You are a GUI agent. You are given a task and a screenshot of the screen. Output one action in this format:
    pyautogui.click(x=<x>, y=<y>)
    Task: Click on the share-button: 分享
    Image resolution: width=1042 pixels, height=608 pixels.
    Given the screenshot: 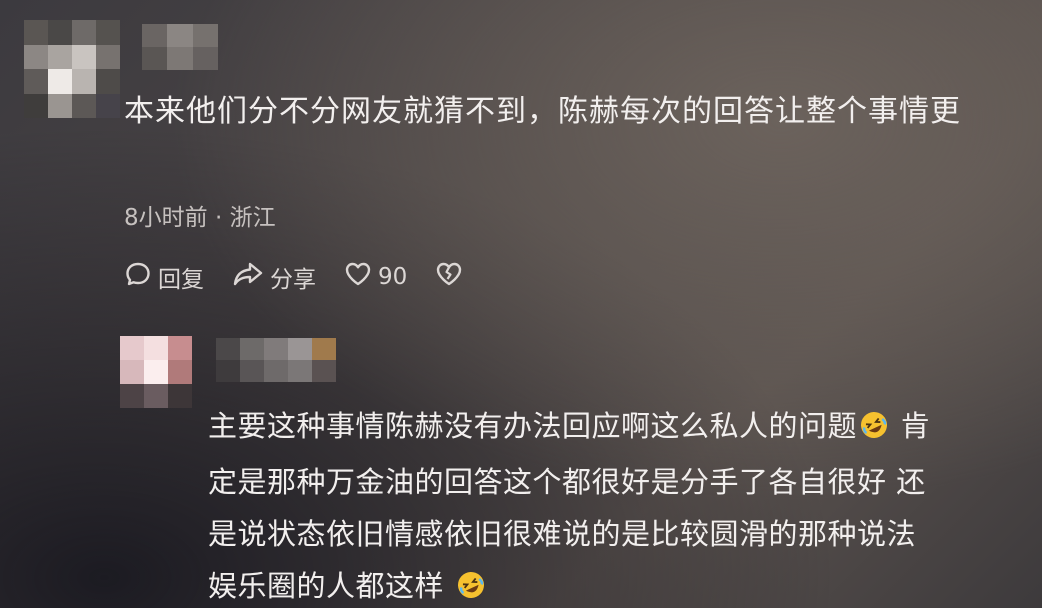 What is the action you would take?
    pyautogui.click(x=274, y=277)
    